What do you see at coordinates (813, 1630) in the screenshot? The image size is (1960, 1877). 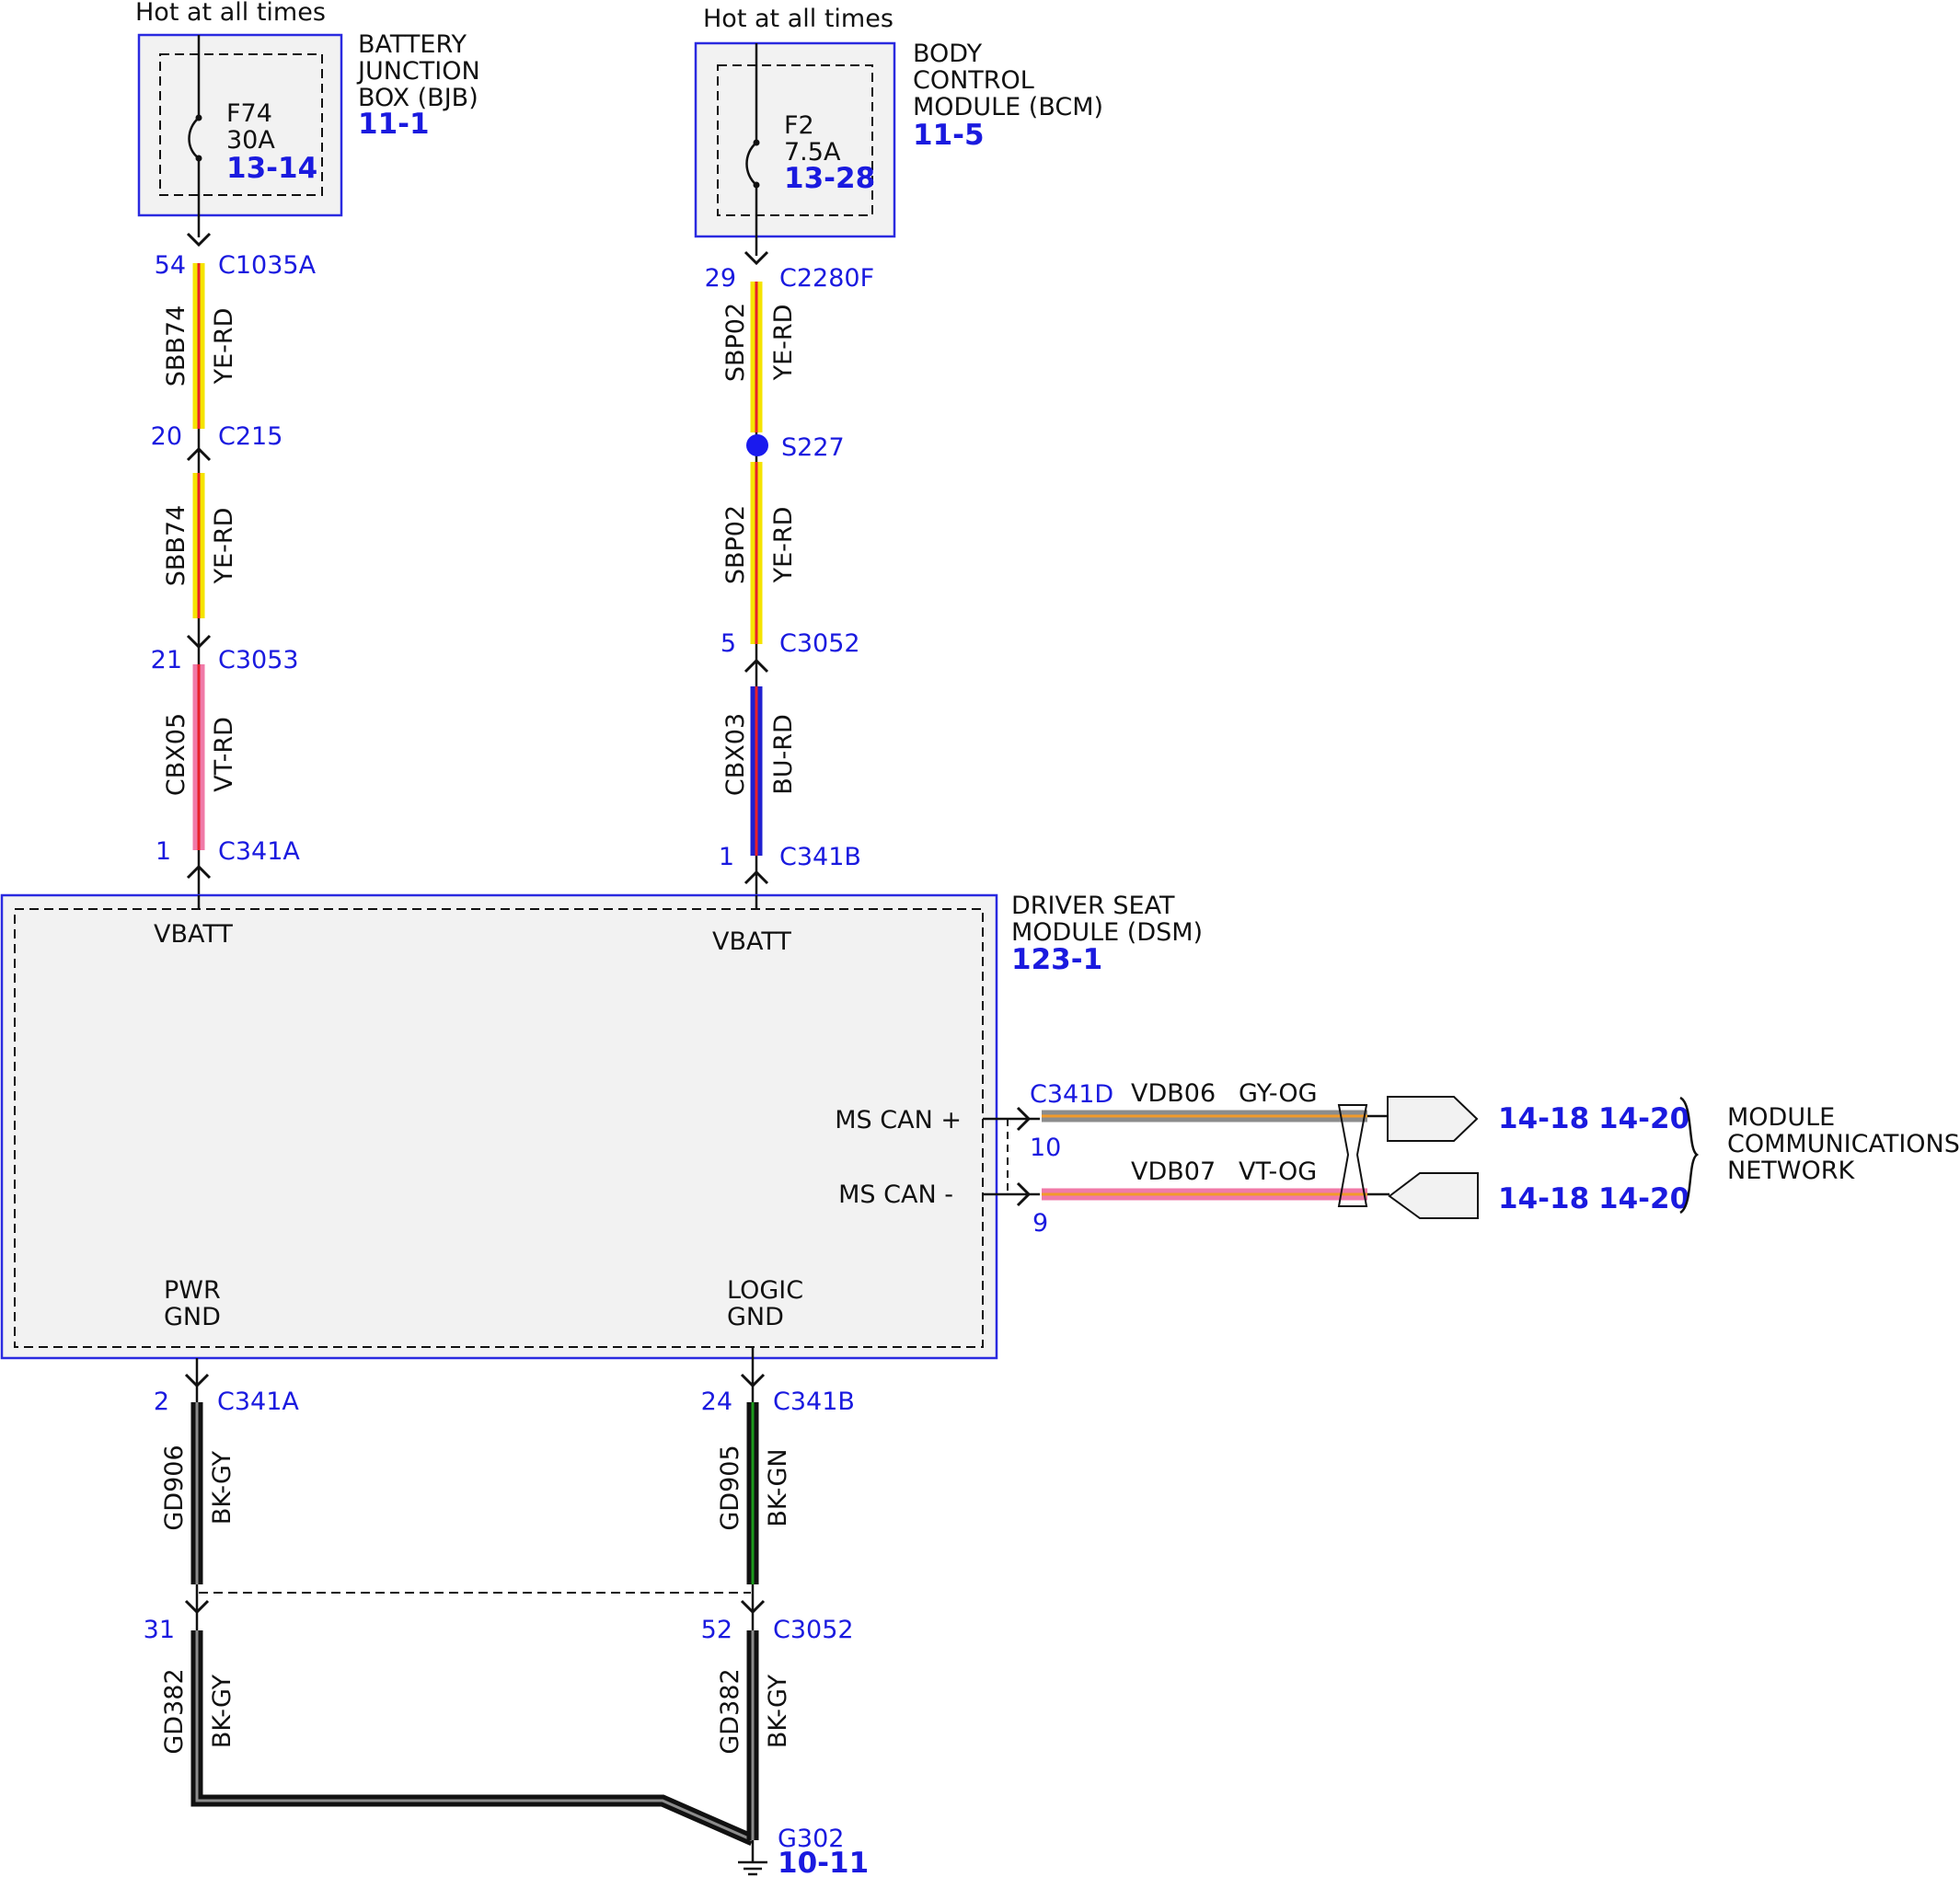 I see `gnd-right-c3052-label: C3052` at bounding box center [813, 1630].